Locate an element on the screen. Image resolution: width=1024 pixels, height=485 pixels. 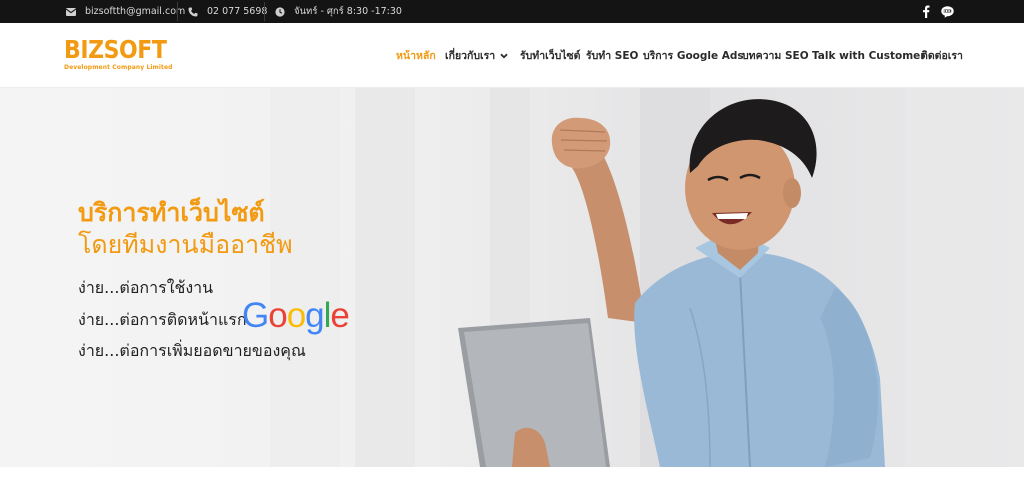
hero-benefit-line: ง่าย...ต่อการเพิ่มยอดขายของคุณ is located at coordinates (192, 350).